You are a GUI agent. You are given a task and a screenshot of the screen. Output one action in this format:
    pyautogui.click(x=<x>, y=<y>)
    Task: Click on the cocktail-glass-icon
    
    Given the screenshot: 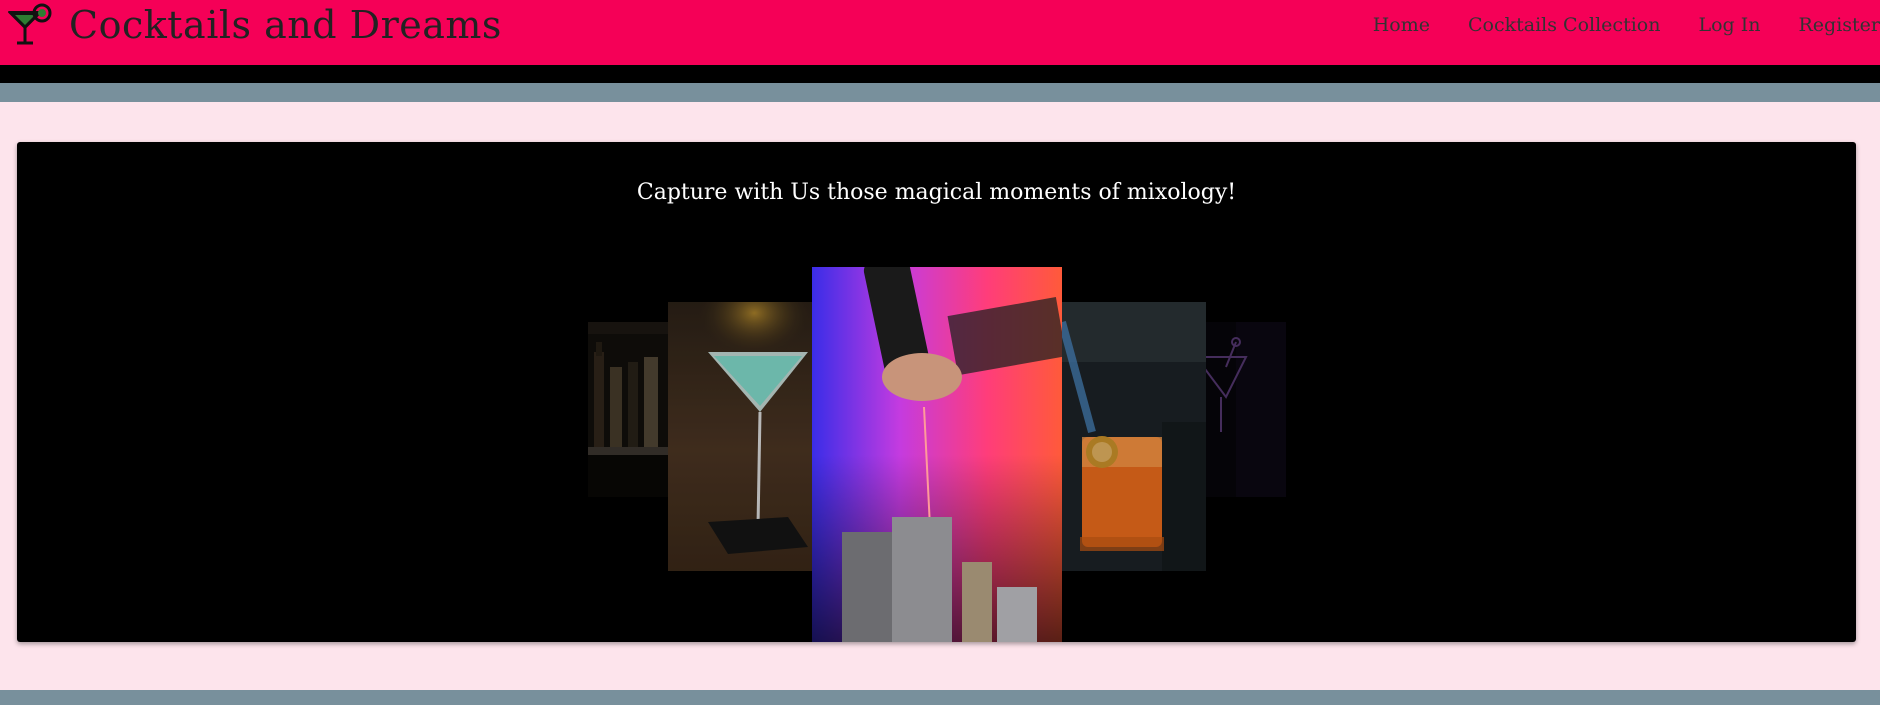 What is the action you would take?
    pyautogui.click(x=30, y=25)
    